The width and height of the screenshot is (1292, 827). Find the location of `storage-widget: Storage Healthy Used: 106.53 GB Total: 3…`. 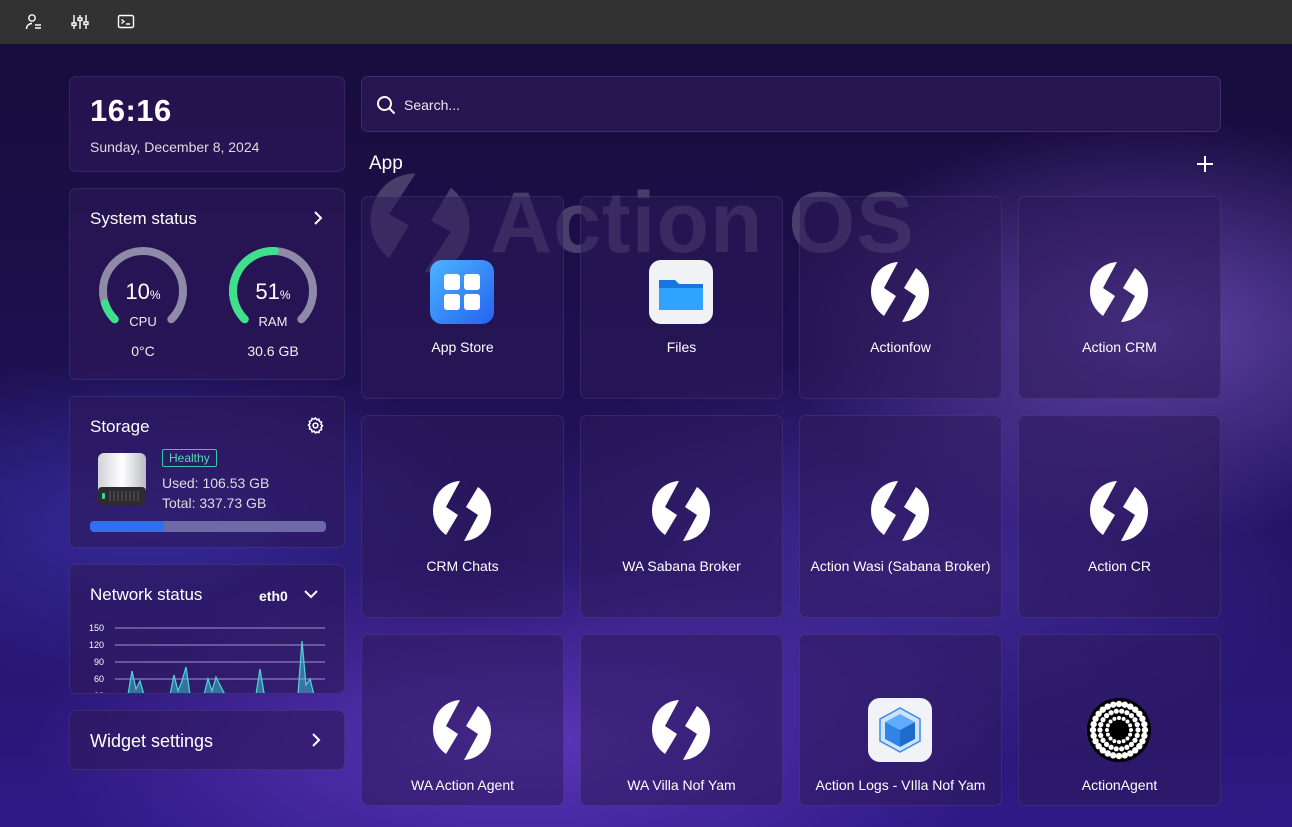

storage-widget: Storage Healthy Used: 106.53 GB Total: 3… is located at coordinates (207, 472).